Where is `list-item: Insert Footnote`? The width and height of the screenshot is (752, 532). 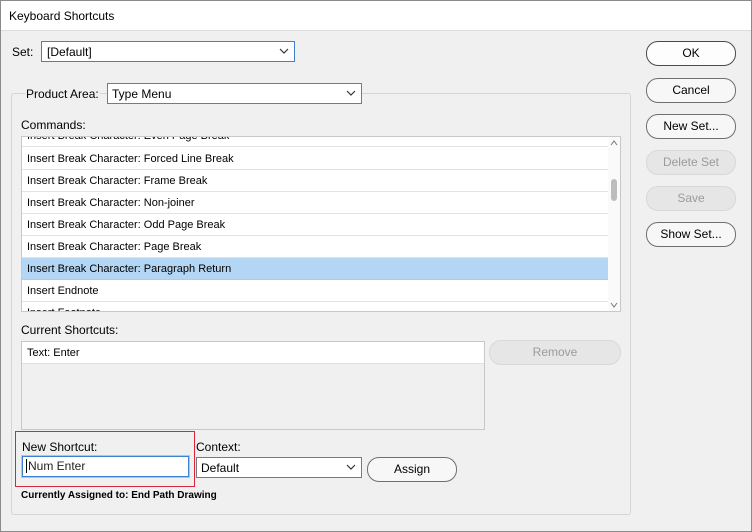
list-item: Insert Footnote is located at coordinates (316, 306).